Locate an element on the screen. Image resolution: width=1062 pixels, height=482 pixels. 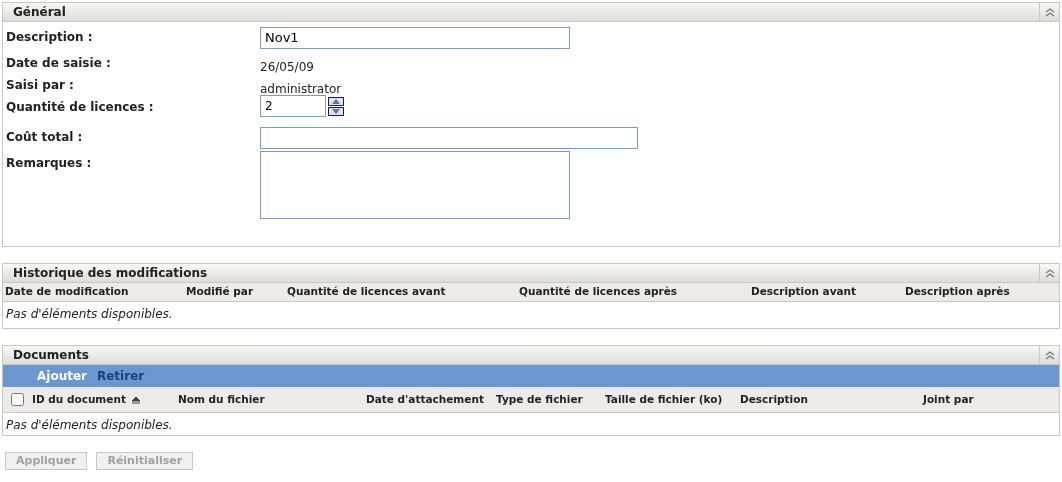
section-title: Général is located at coordinates (39, 12).